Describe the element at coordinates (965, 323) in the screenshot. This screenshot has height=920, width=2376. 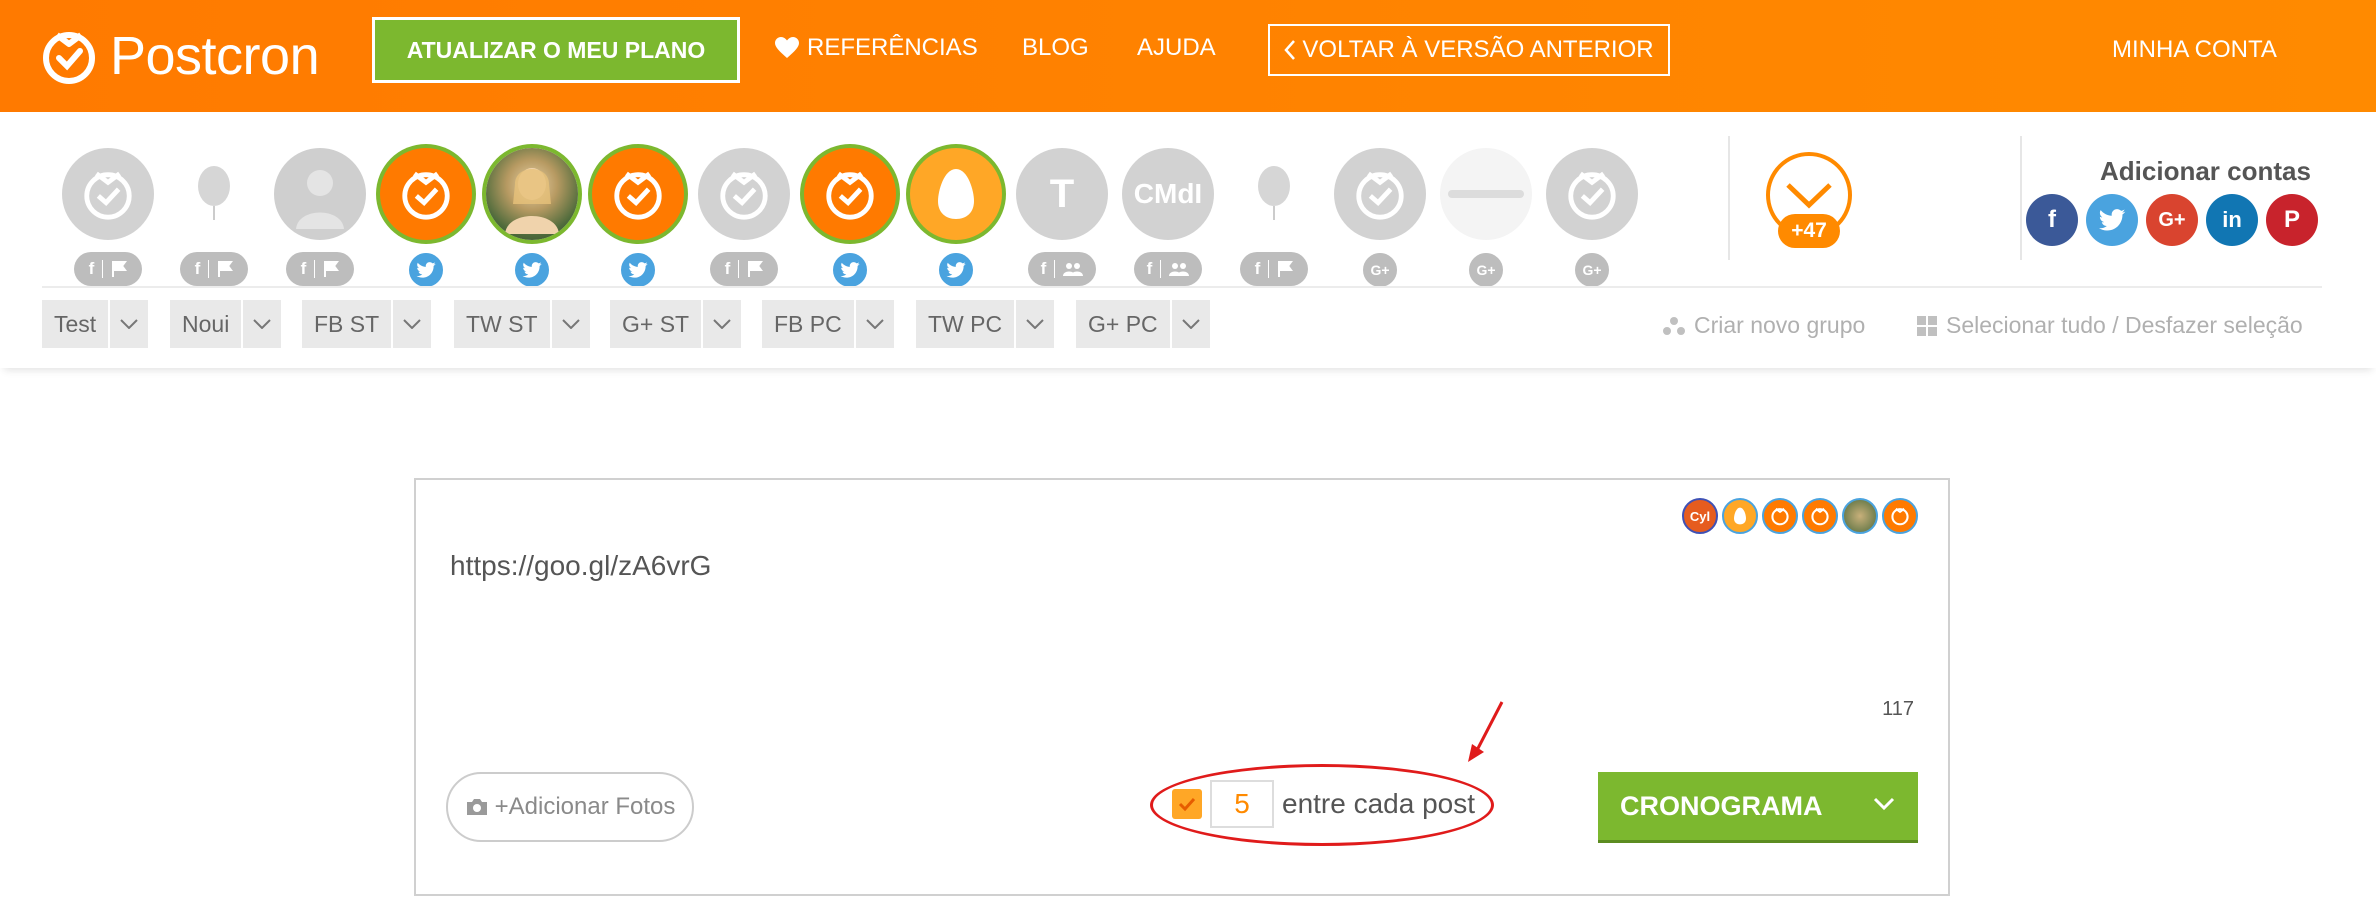
I see `group-label: TW PC` at that location.